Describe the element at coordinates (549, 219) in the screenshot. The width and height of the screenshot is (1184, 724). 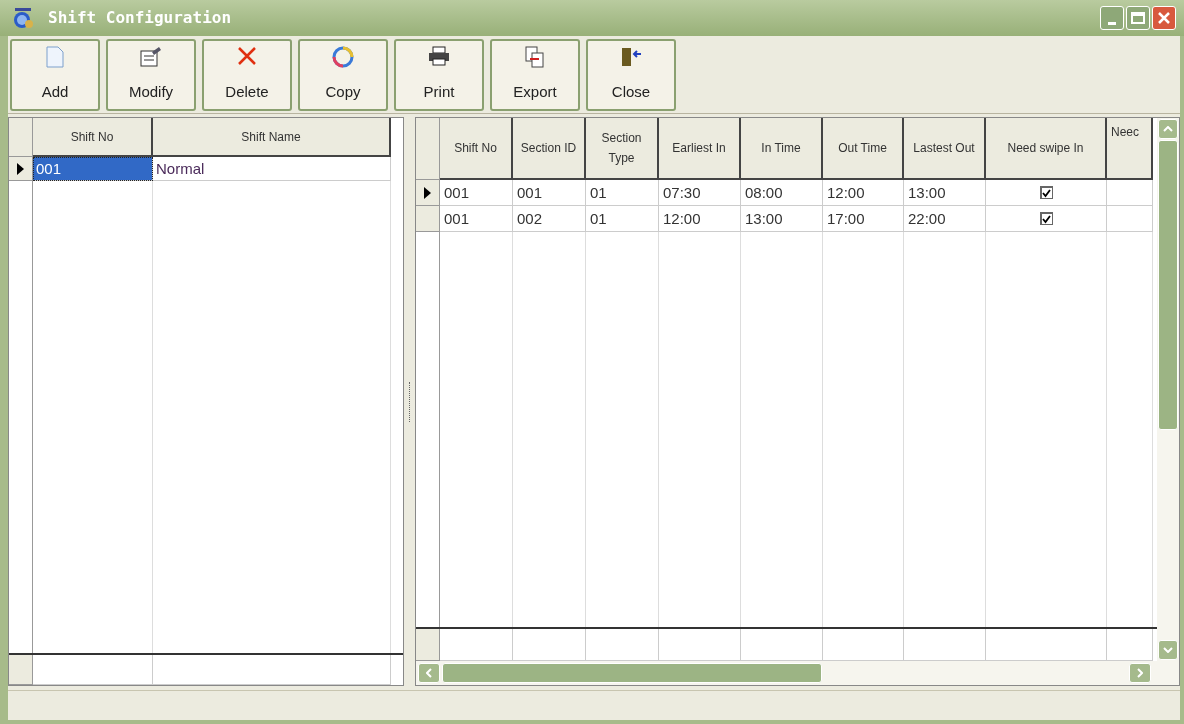
I see `table-cell: 002` at that location.